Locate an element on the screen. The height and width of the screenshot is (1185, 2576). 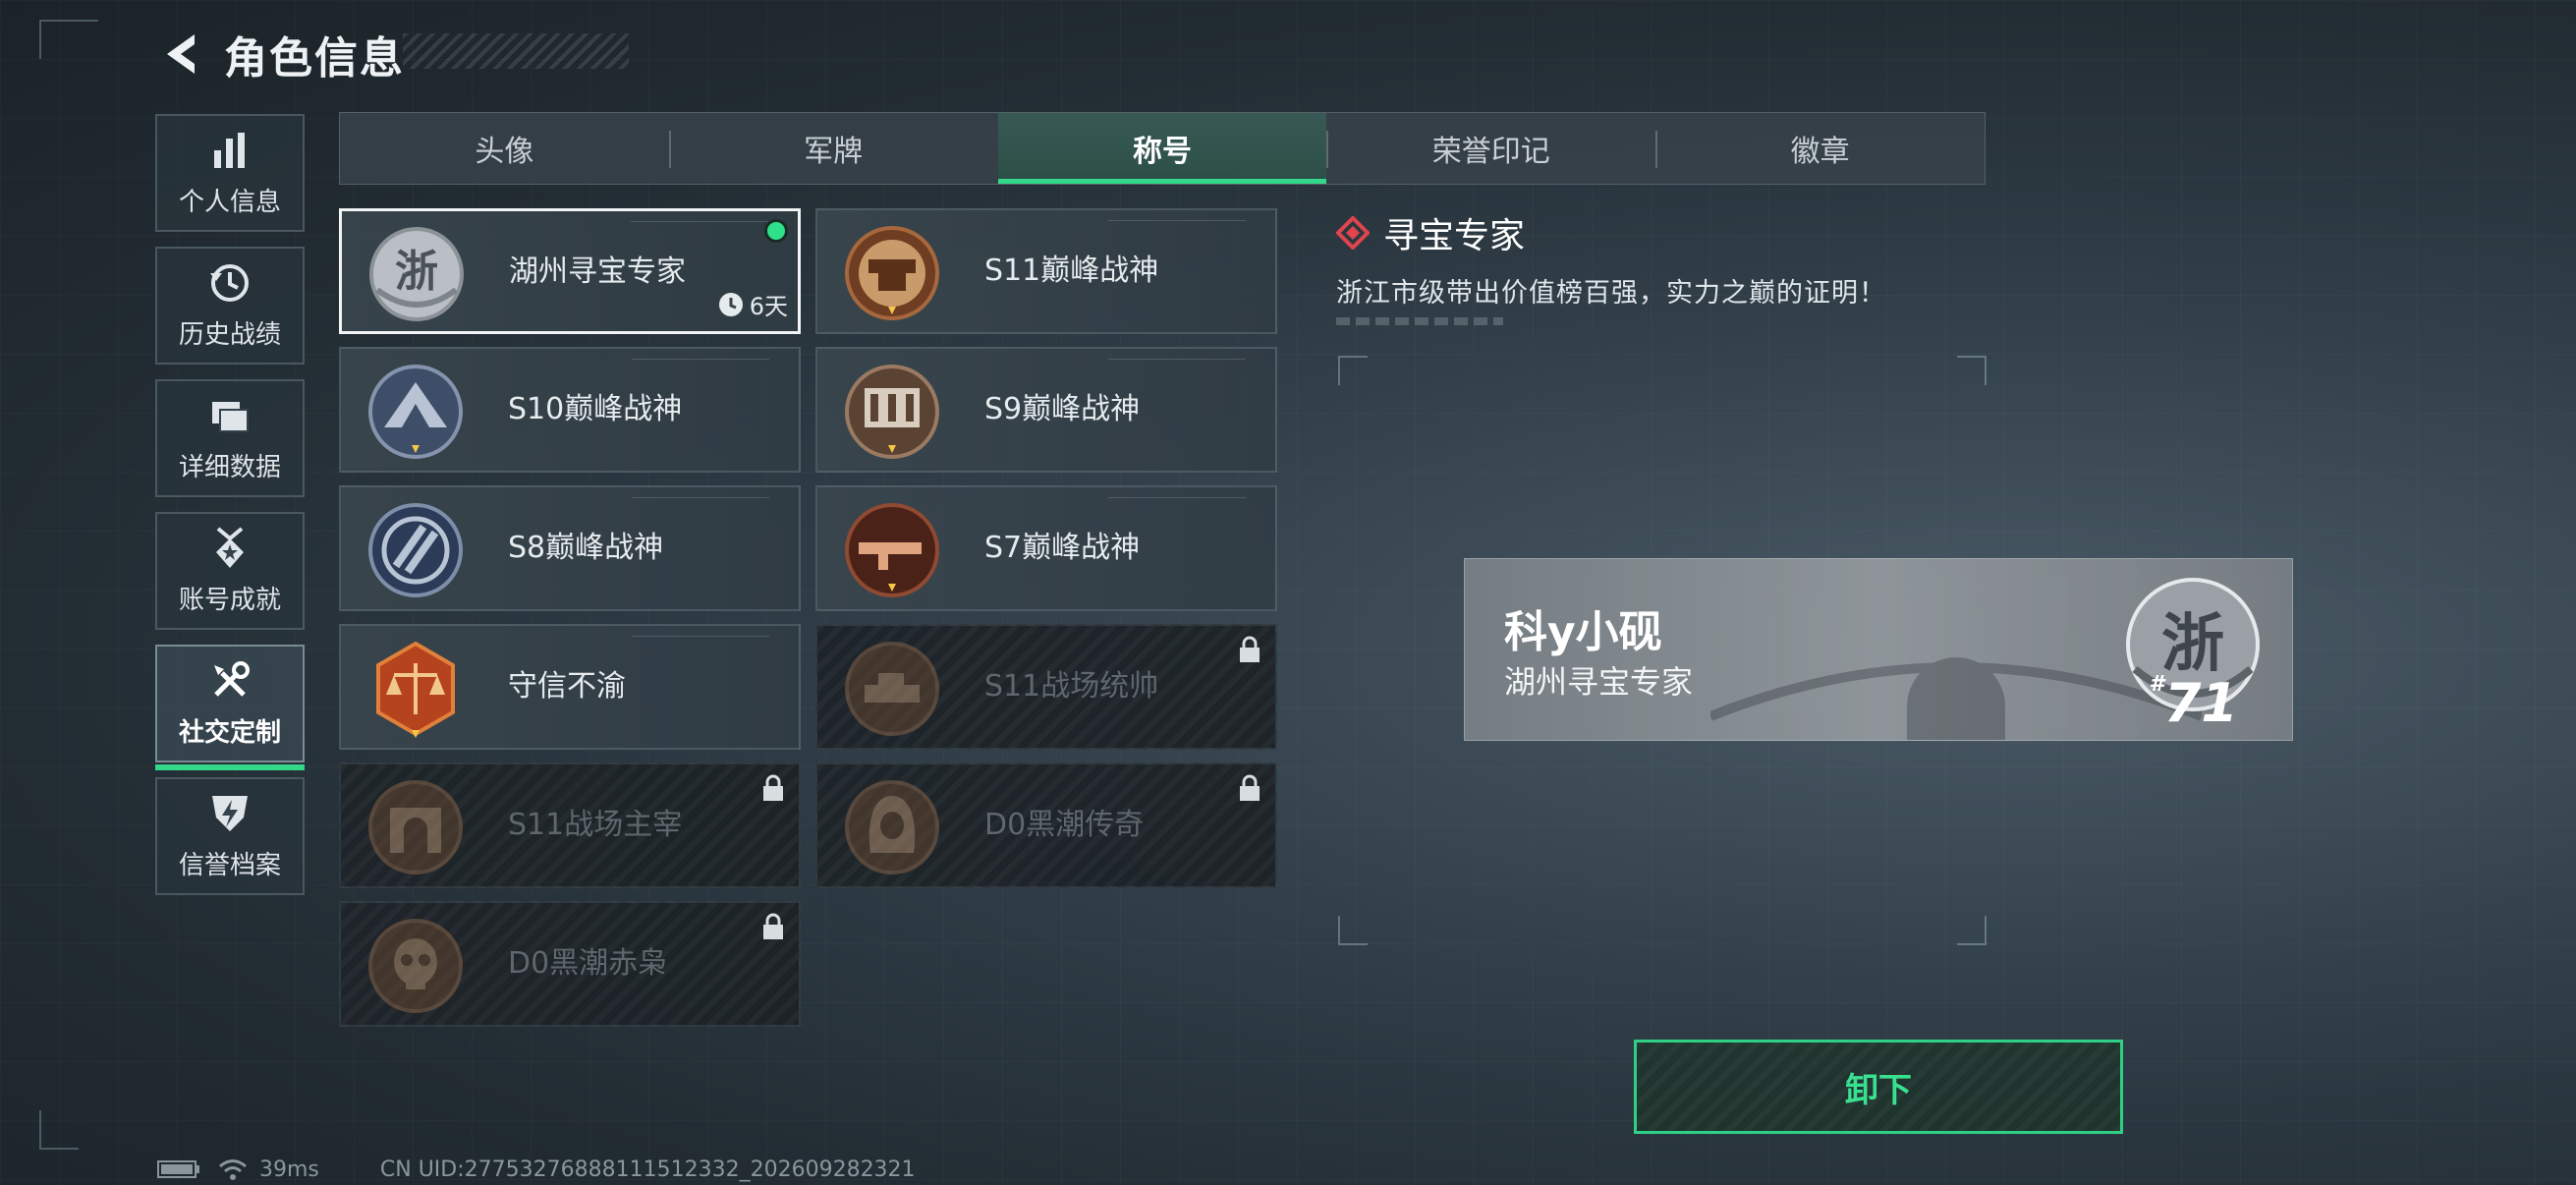
zhe-emblem-icon: 浙 is located at coordinates (417, 274).